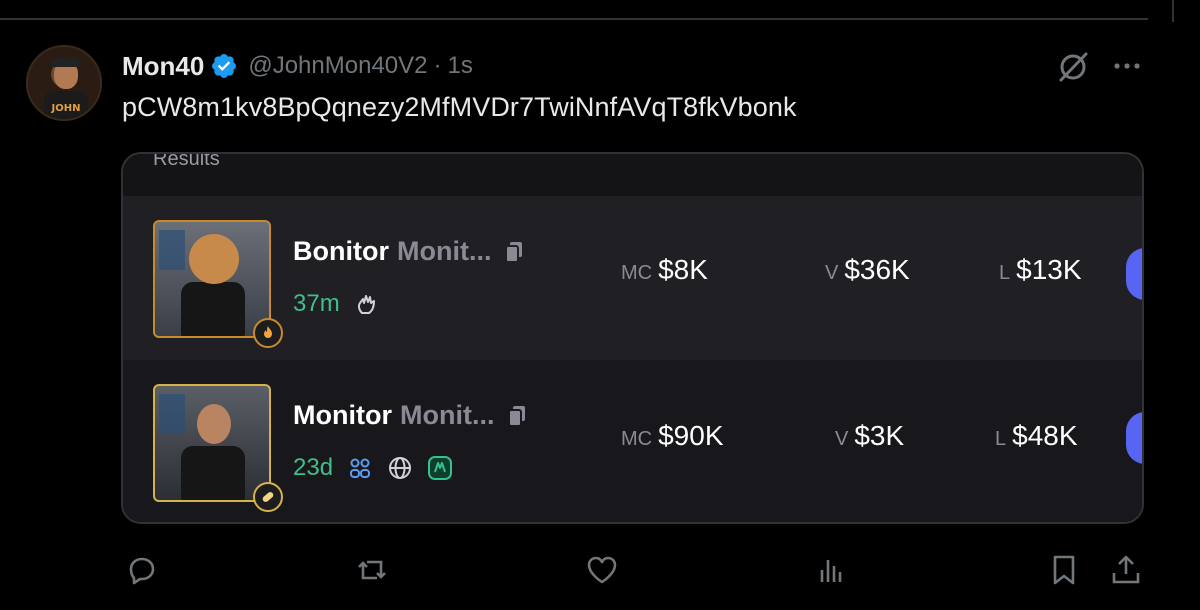 The width and height of the screenshot is (1200, 610). I want to click on token-meta: 37m, so click(336, 304).